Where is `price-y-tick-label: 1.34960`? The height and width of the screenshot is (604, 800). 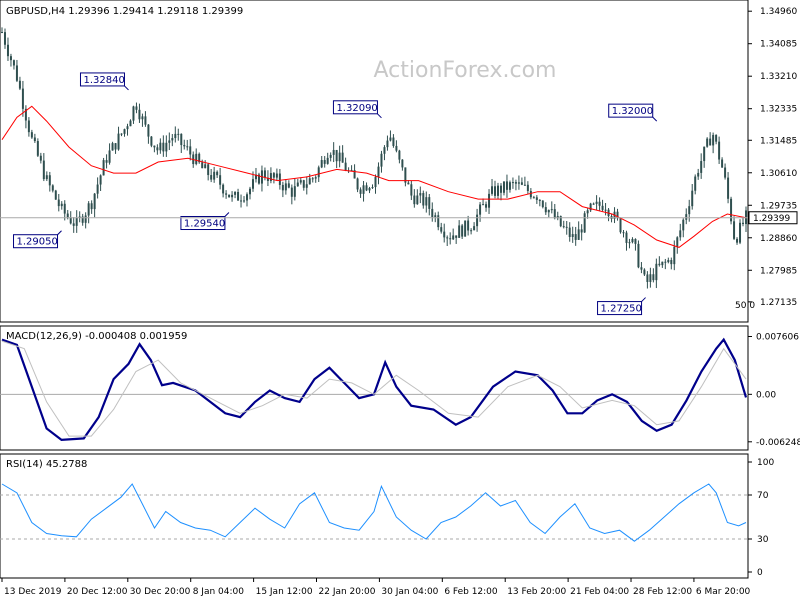 price-y-tick-label: 1.34960 is located at coordinates (778, 12).